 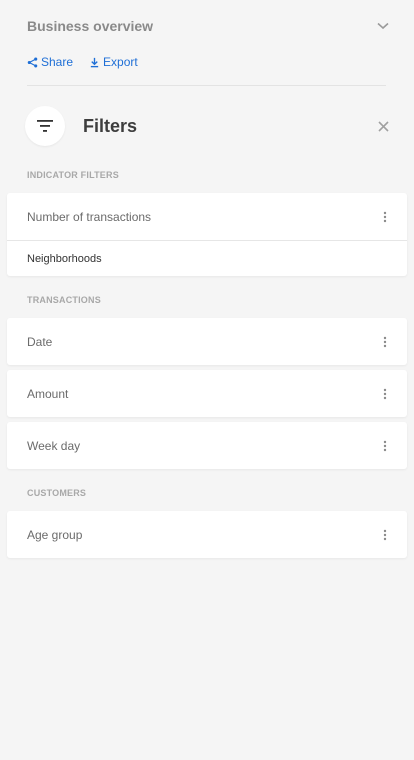 I want to click on filters-header: Filters, so click(x=208, y=126).